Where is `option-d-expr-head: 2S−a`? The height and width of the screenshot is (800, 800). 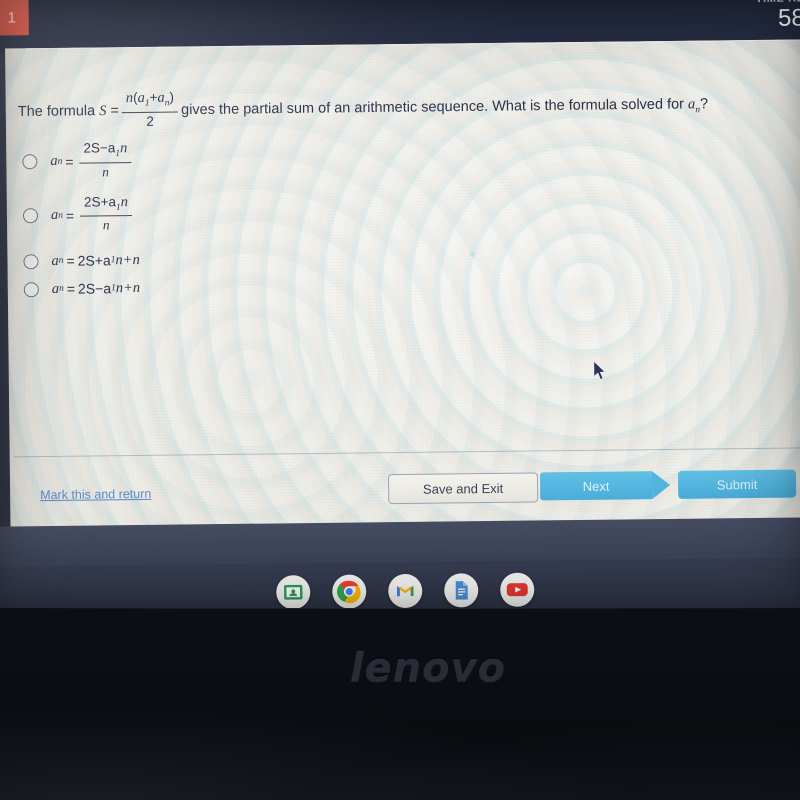
option-d-expr-head: 2S−a is located at coordinates (94, 289).